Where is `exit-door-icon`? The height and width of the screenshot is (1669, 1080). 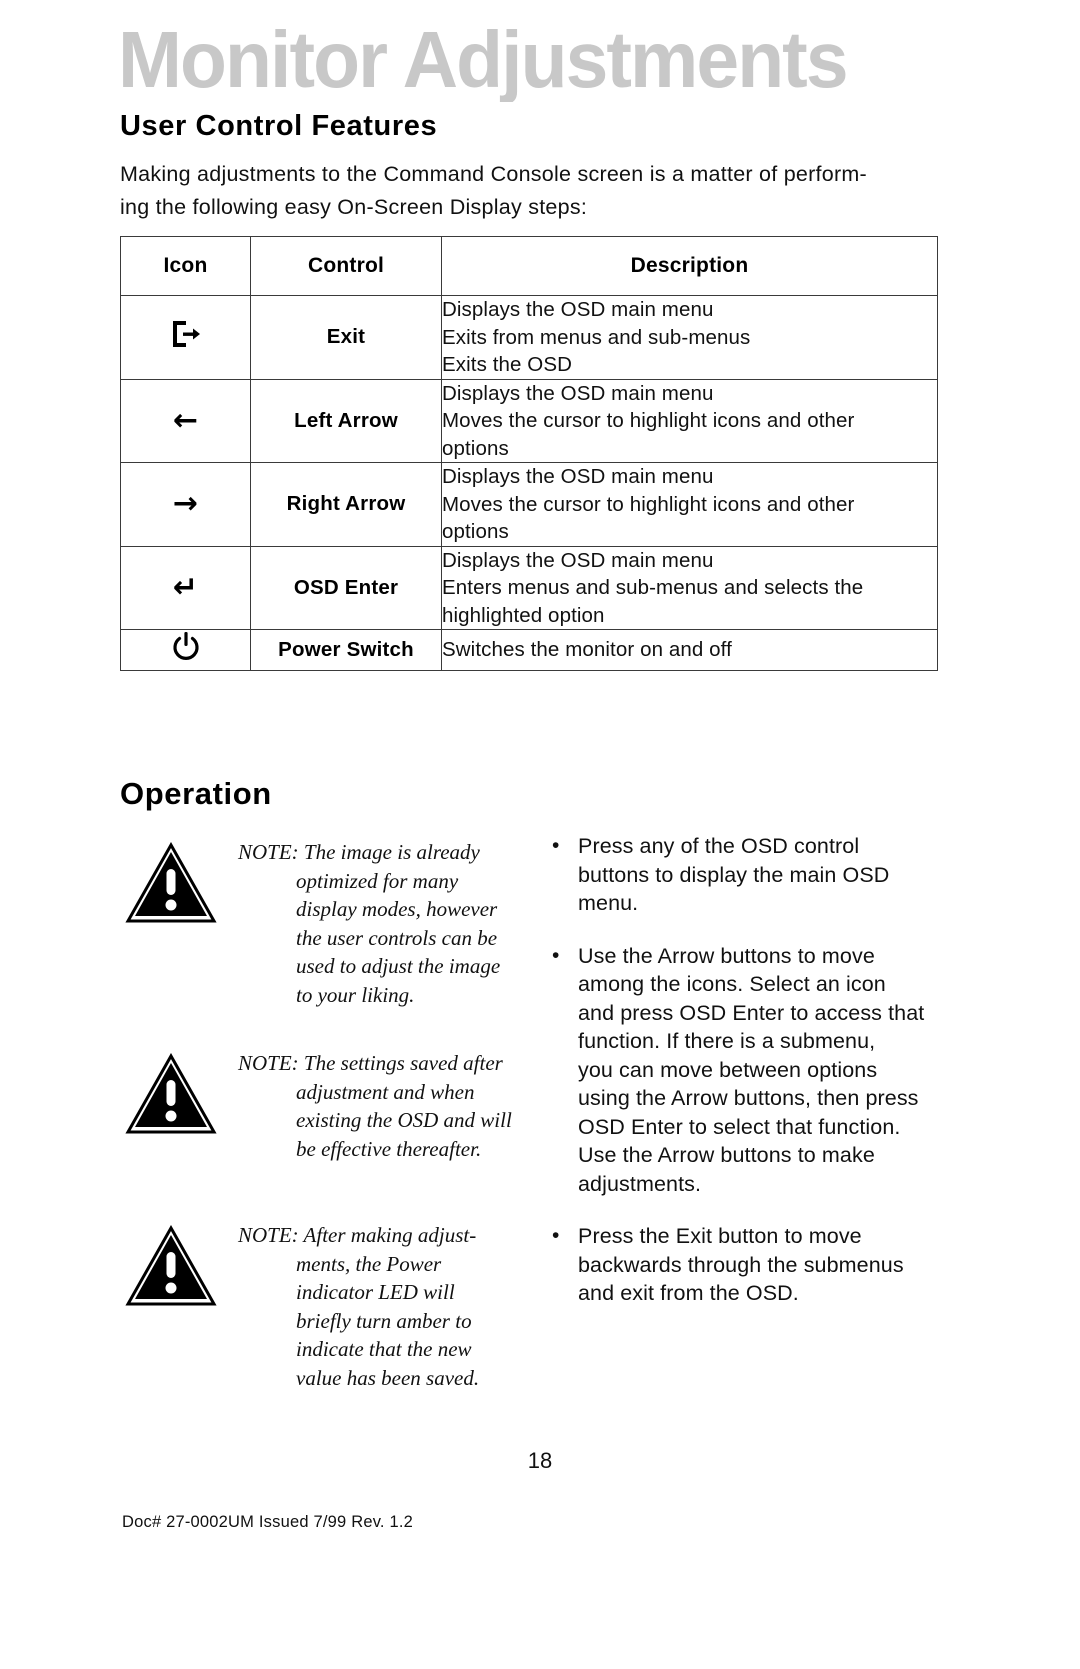
exit-door-icon is located at coordinates (185, 337).